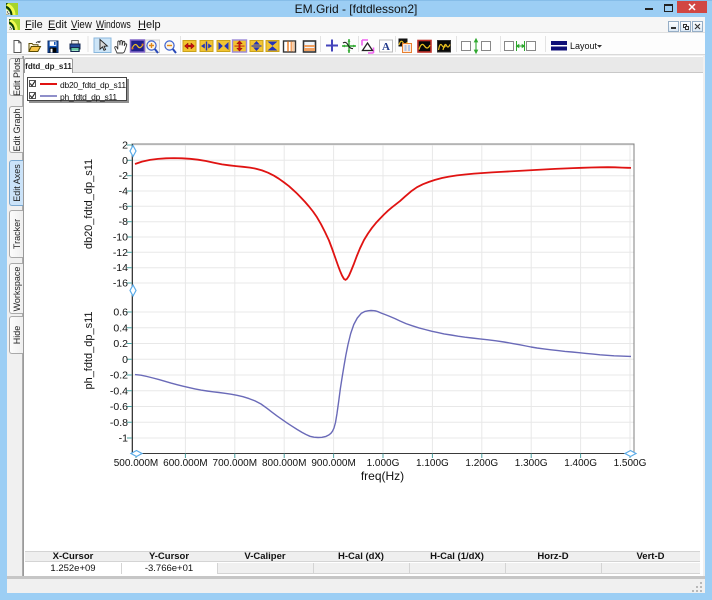 The width and height of the screenshot is (712, 600). I want to click on svg-text: 0.4, so click(120, 328).